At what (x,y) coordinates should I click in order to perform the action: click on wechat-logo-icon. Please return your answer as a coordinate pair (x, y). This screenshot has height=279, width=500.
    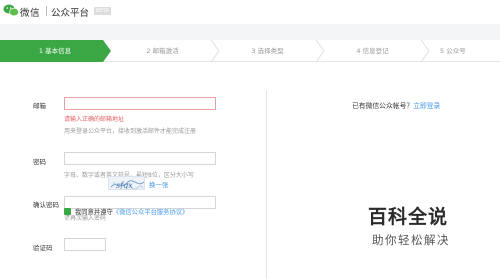
    Looking at the image, I should click on (11, 10).